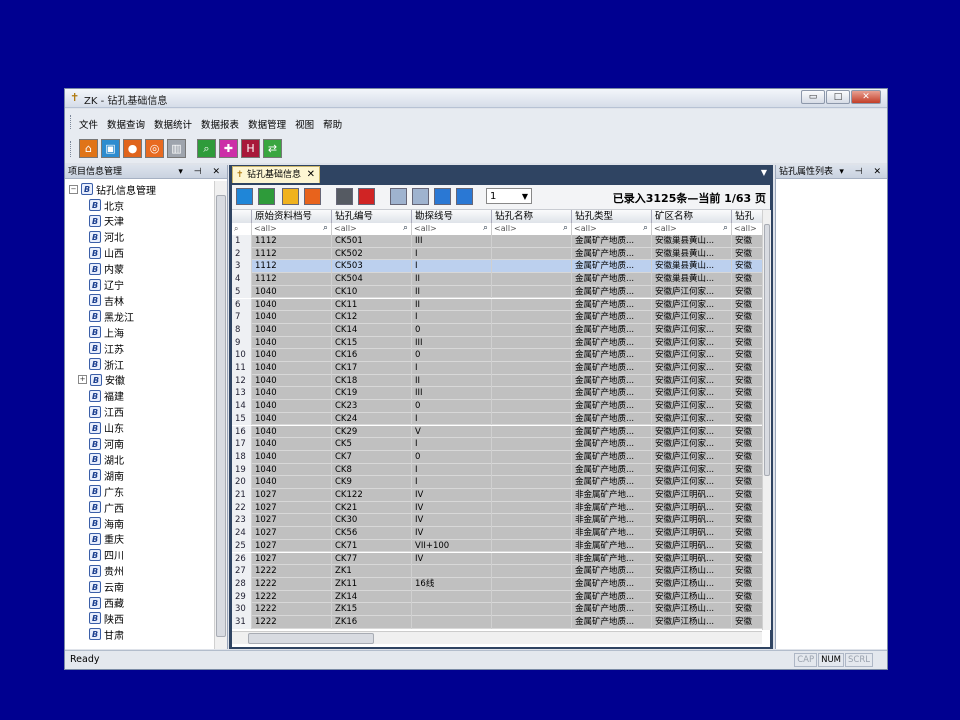 This screenshot has height=720, width=960. What do you see at coordinates (106, 332) in the screenshot?
I see `tree-item: B 上海` at bounding box center [106, 332].